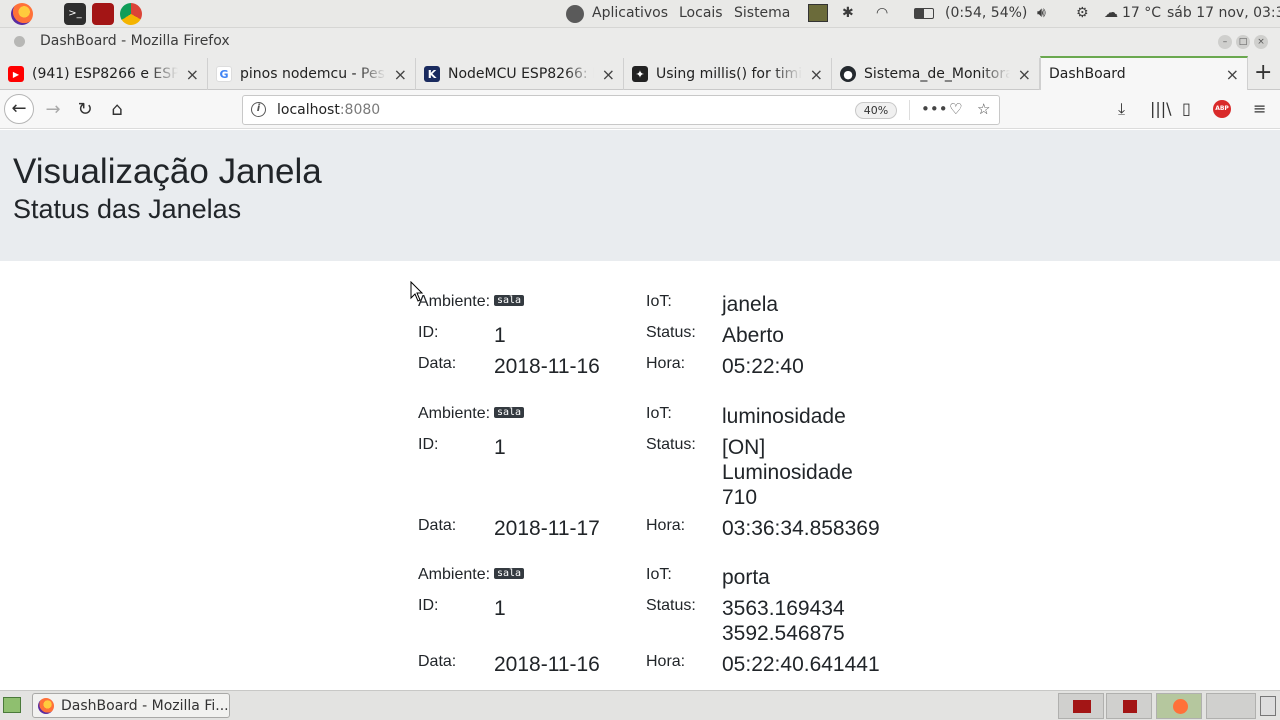 The height and width of the screenshot is (720, 1280). What do you see at coordinates (131, 14) in the screenshot?
I see `chrome-launcher-icon` at bounding box center [131, 14].